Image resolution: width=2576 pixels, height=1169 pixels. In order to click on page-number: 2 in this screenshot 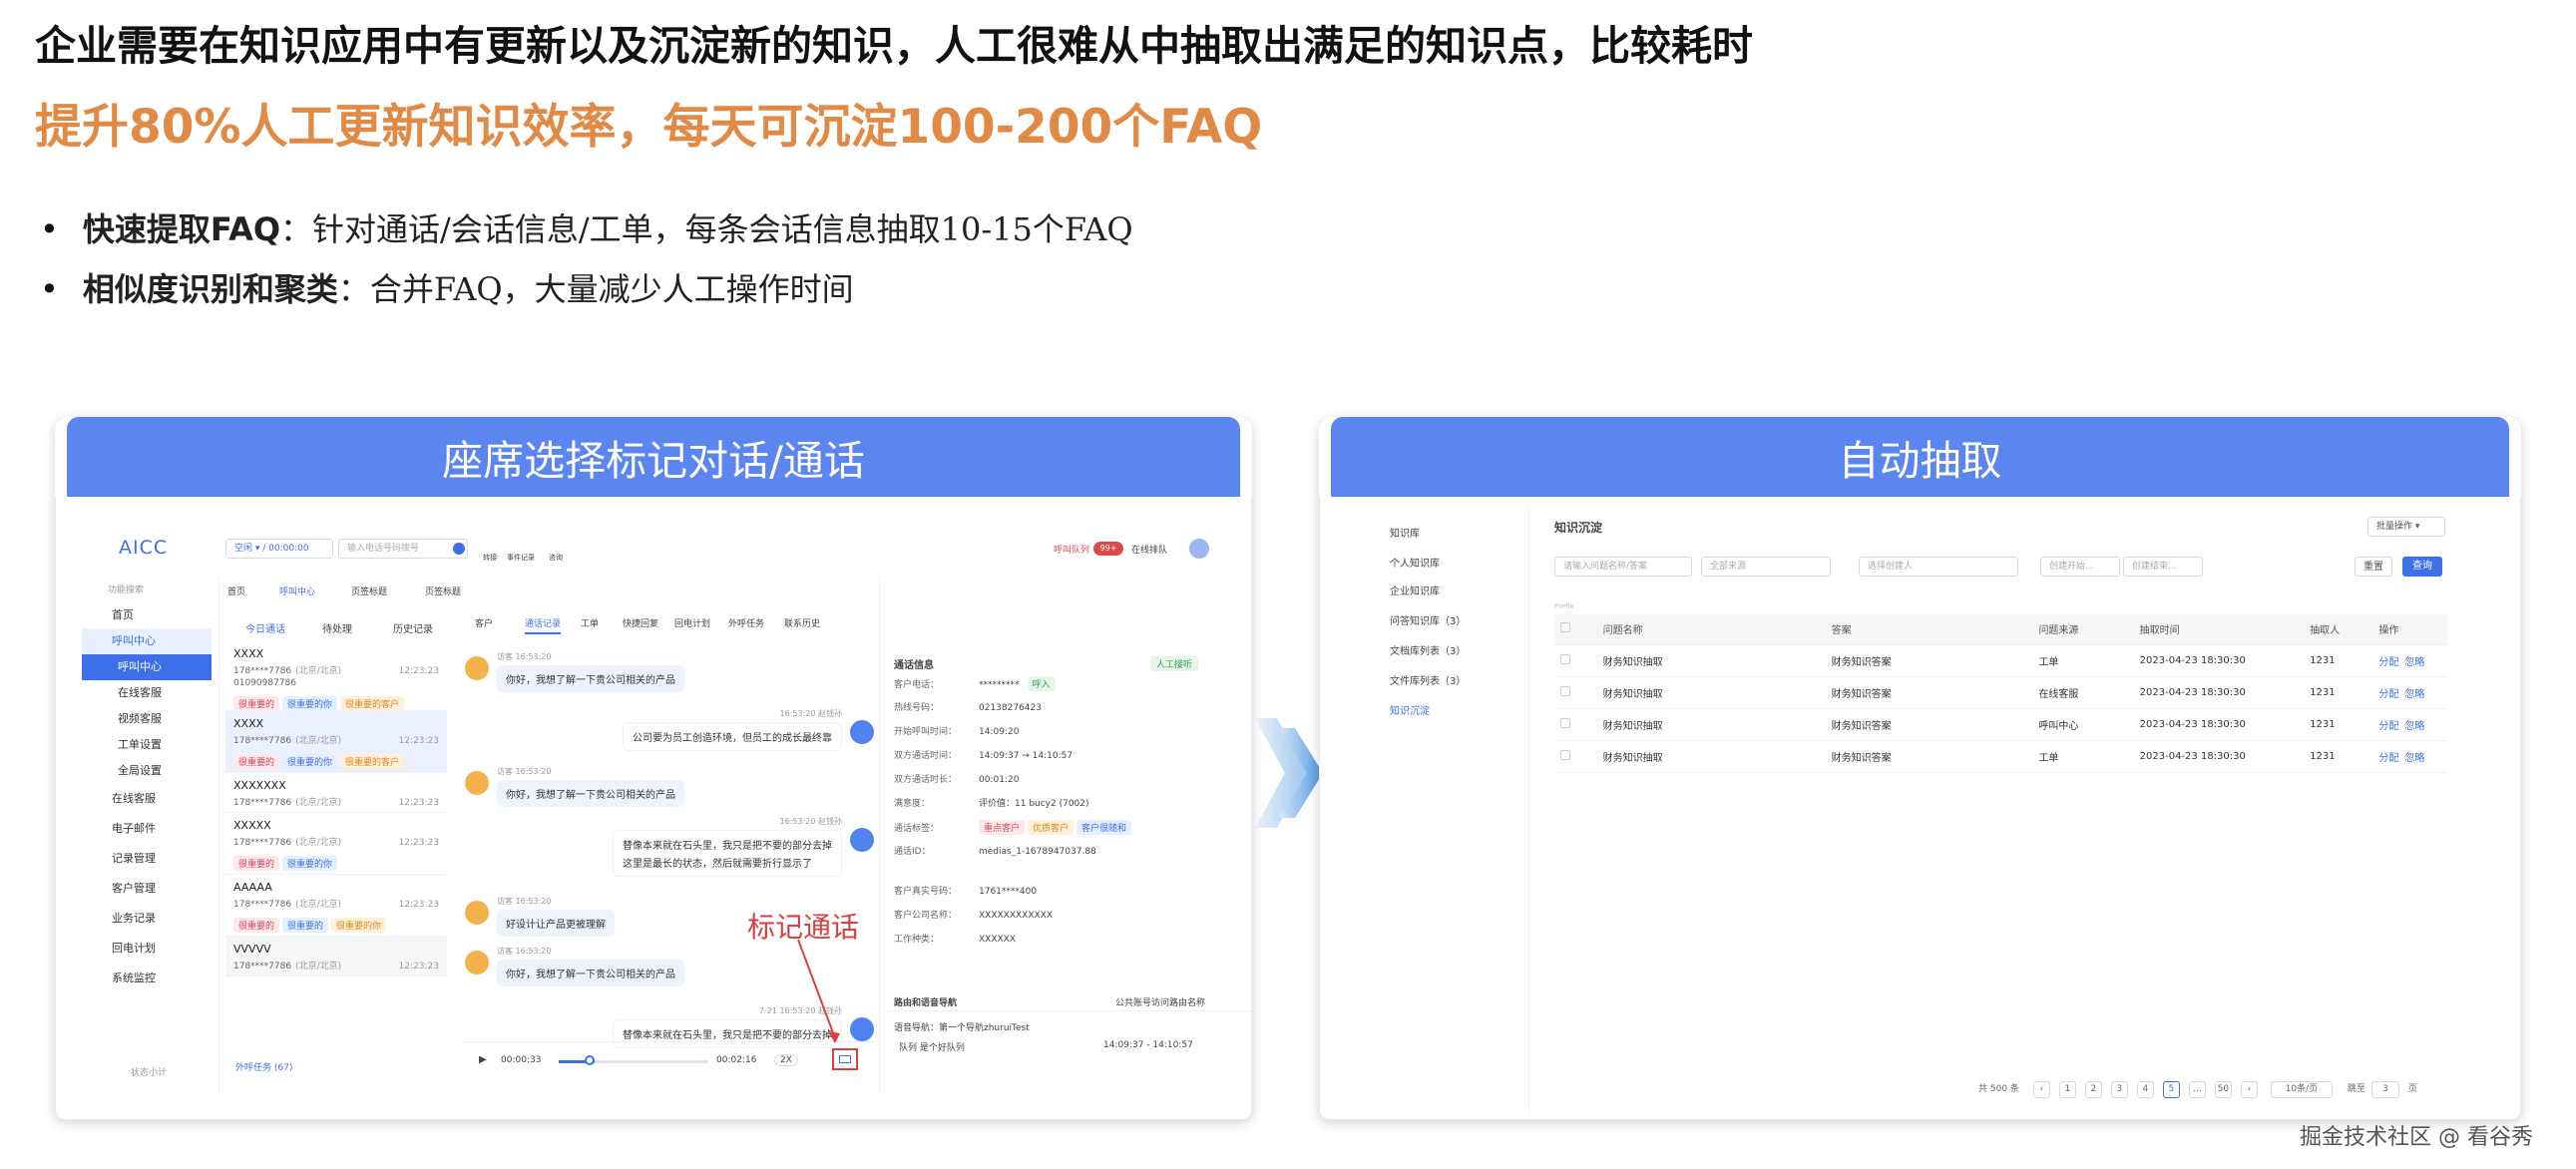, I will do `click(2093, 1089)`.